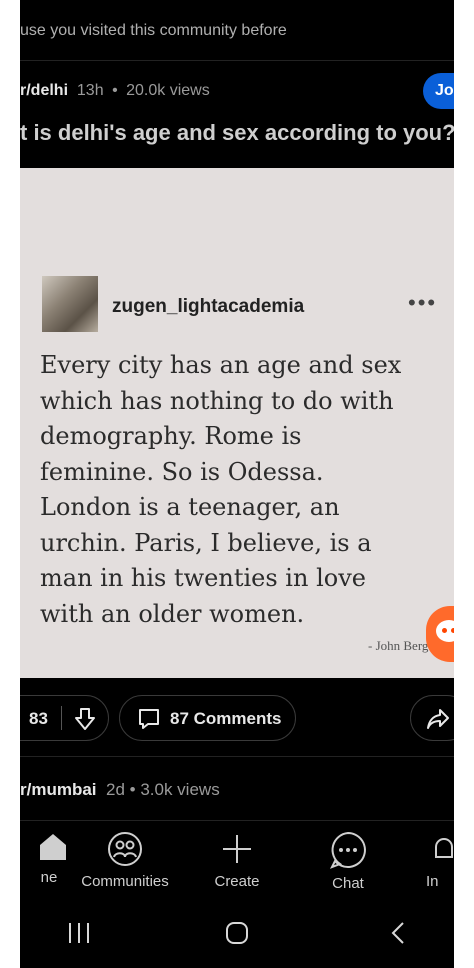 This screenshot has width=474, height=968. What do you see at coordinates (153, 30) in the screenshot?
I see `recommendation-reason: use you visited this community before` at bounding box center [153, 30].